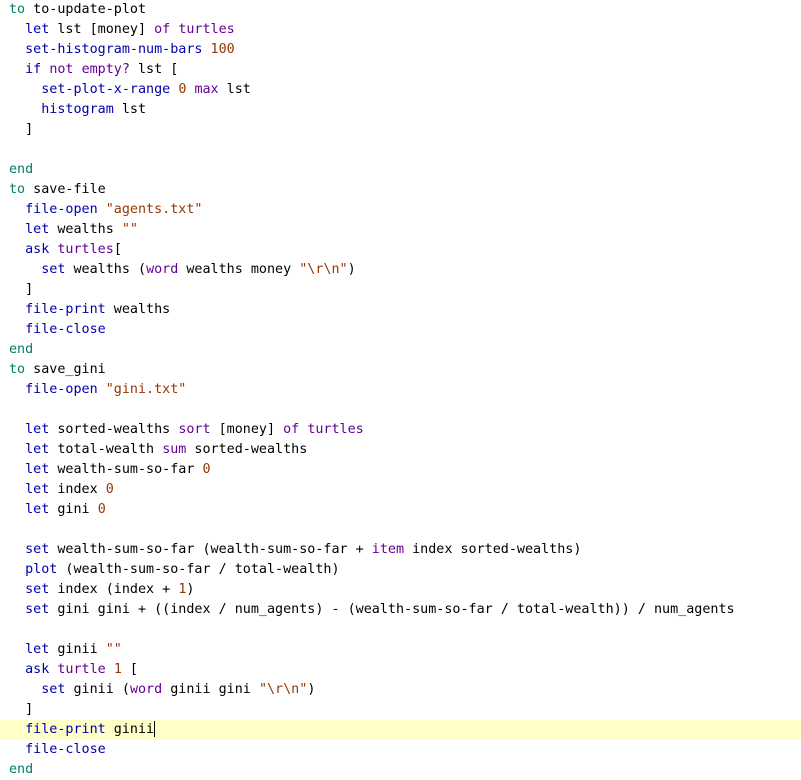 The width and height of the screenshot is (801, 780). Describe the element at coordinates (61, 109) in the screenshot. I see `code-token: histogram` at that location.